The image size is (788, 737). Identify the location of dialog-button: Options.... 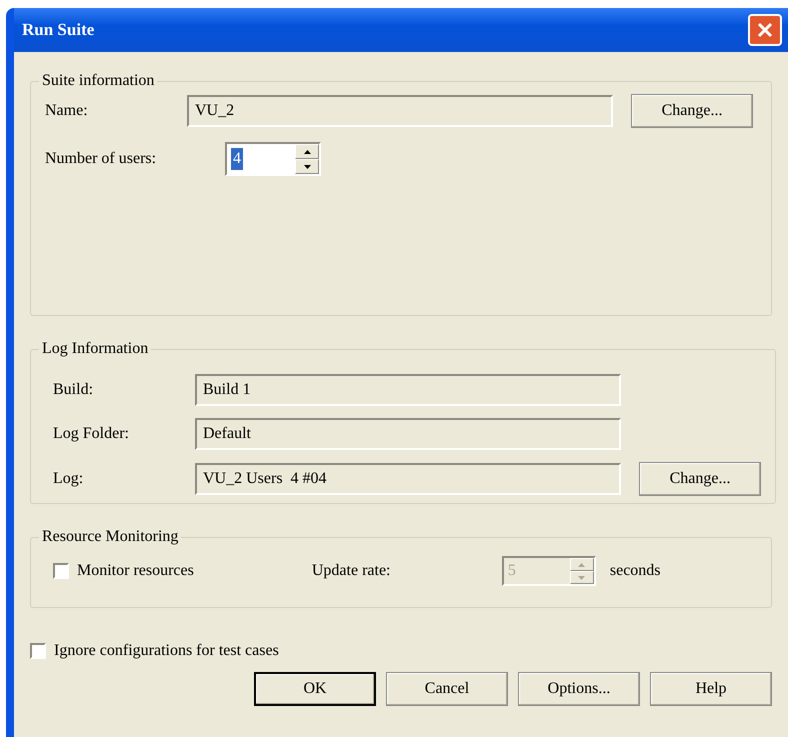
(579, 689).